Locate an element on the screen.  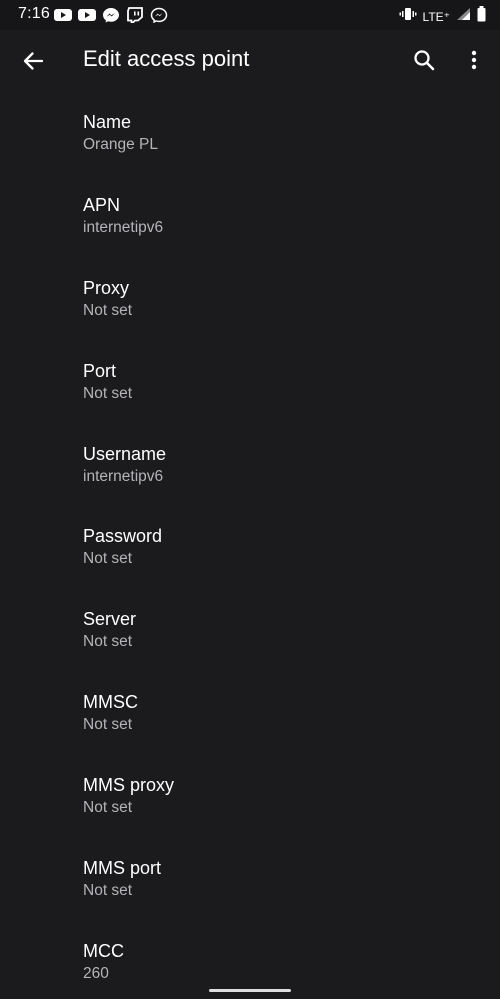
signal-icon is located at coordinates (463, 16).